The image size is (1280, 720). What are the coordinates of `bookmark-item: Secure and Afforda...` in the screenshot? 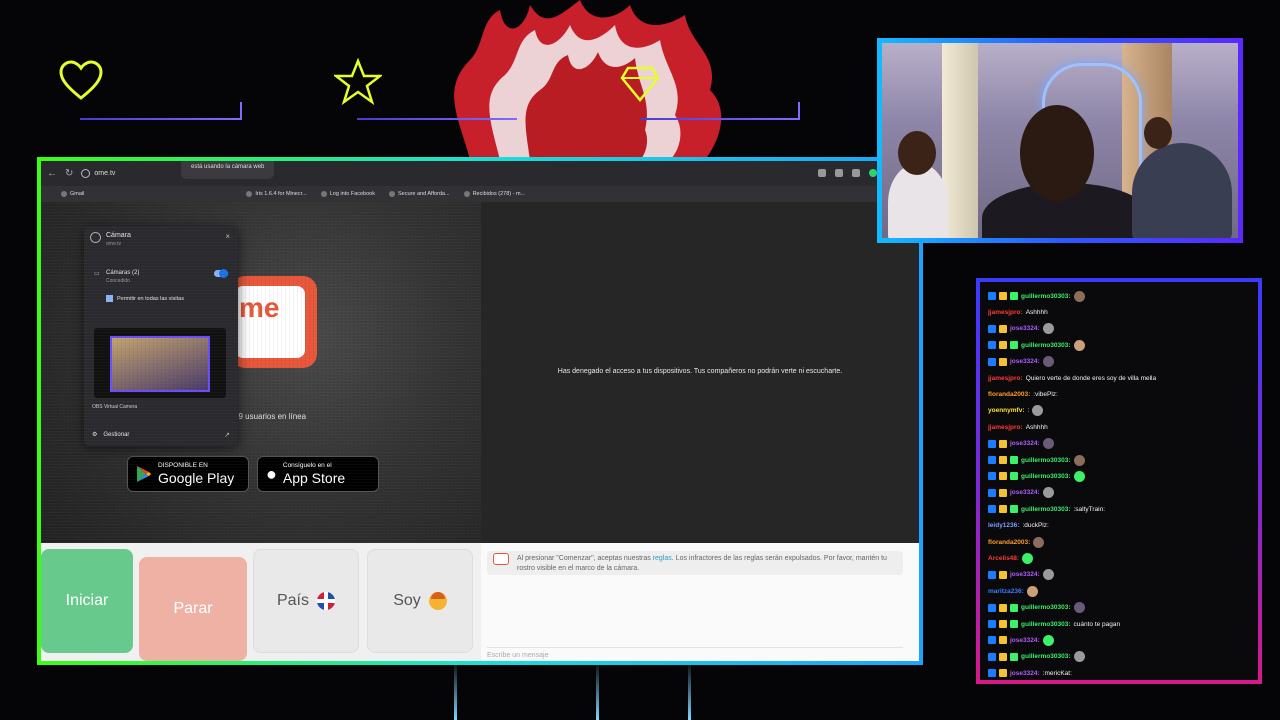 It's located at (419, 194).